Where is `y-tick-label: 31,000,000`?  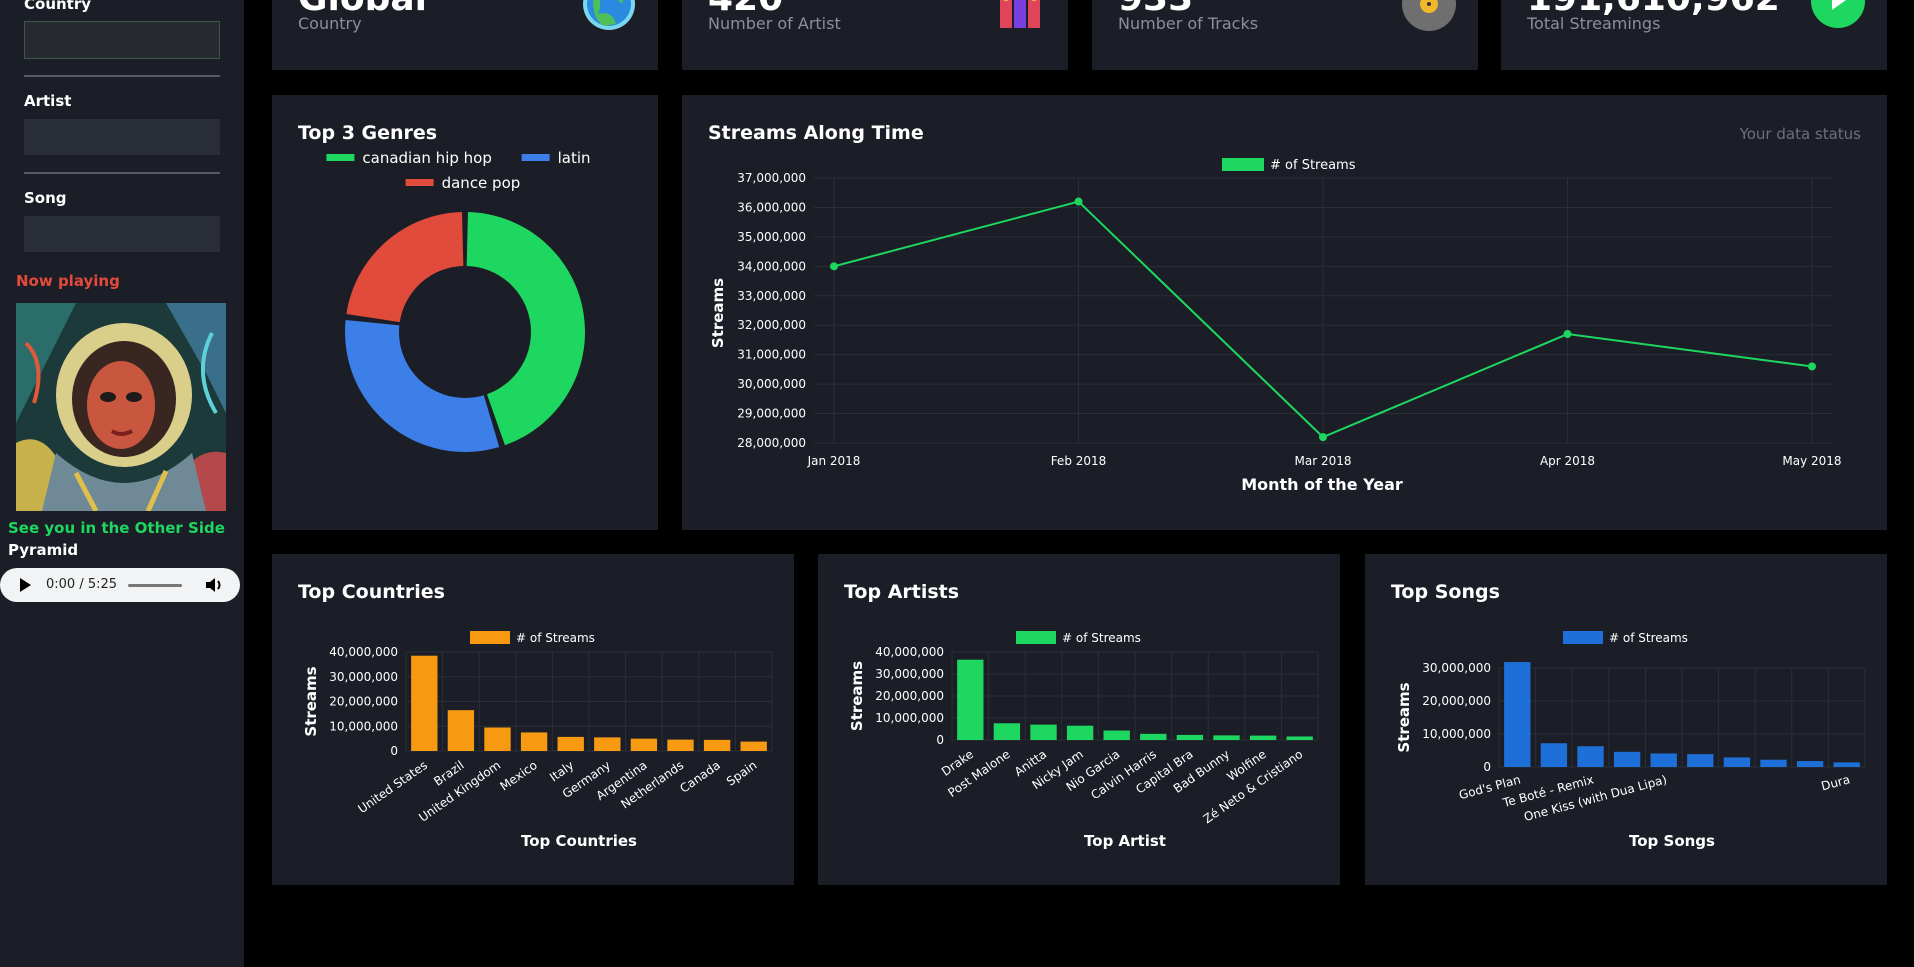
y-tick-label: 31,000,000 is located at coordinates (771, 355).